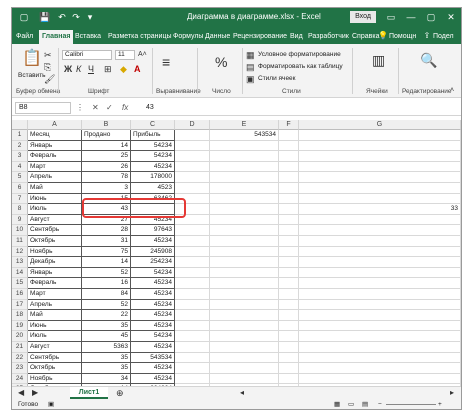  I want to click on cell-c3: 54234, so click(153, 156).